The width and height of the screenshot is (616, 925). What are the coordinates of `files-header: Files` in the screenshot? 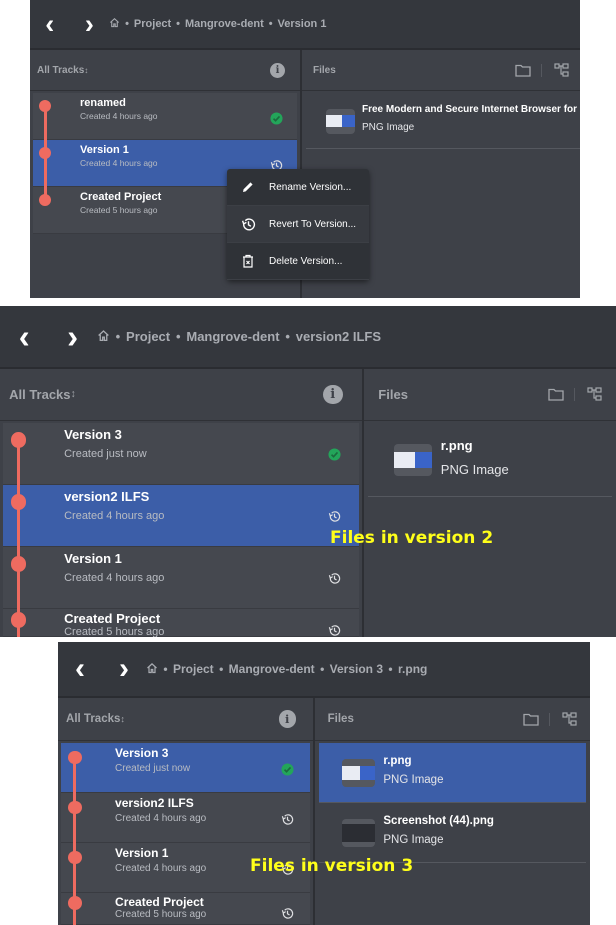 It's located at (452, 719).